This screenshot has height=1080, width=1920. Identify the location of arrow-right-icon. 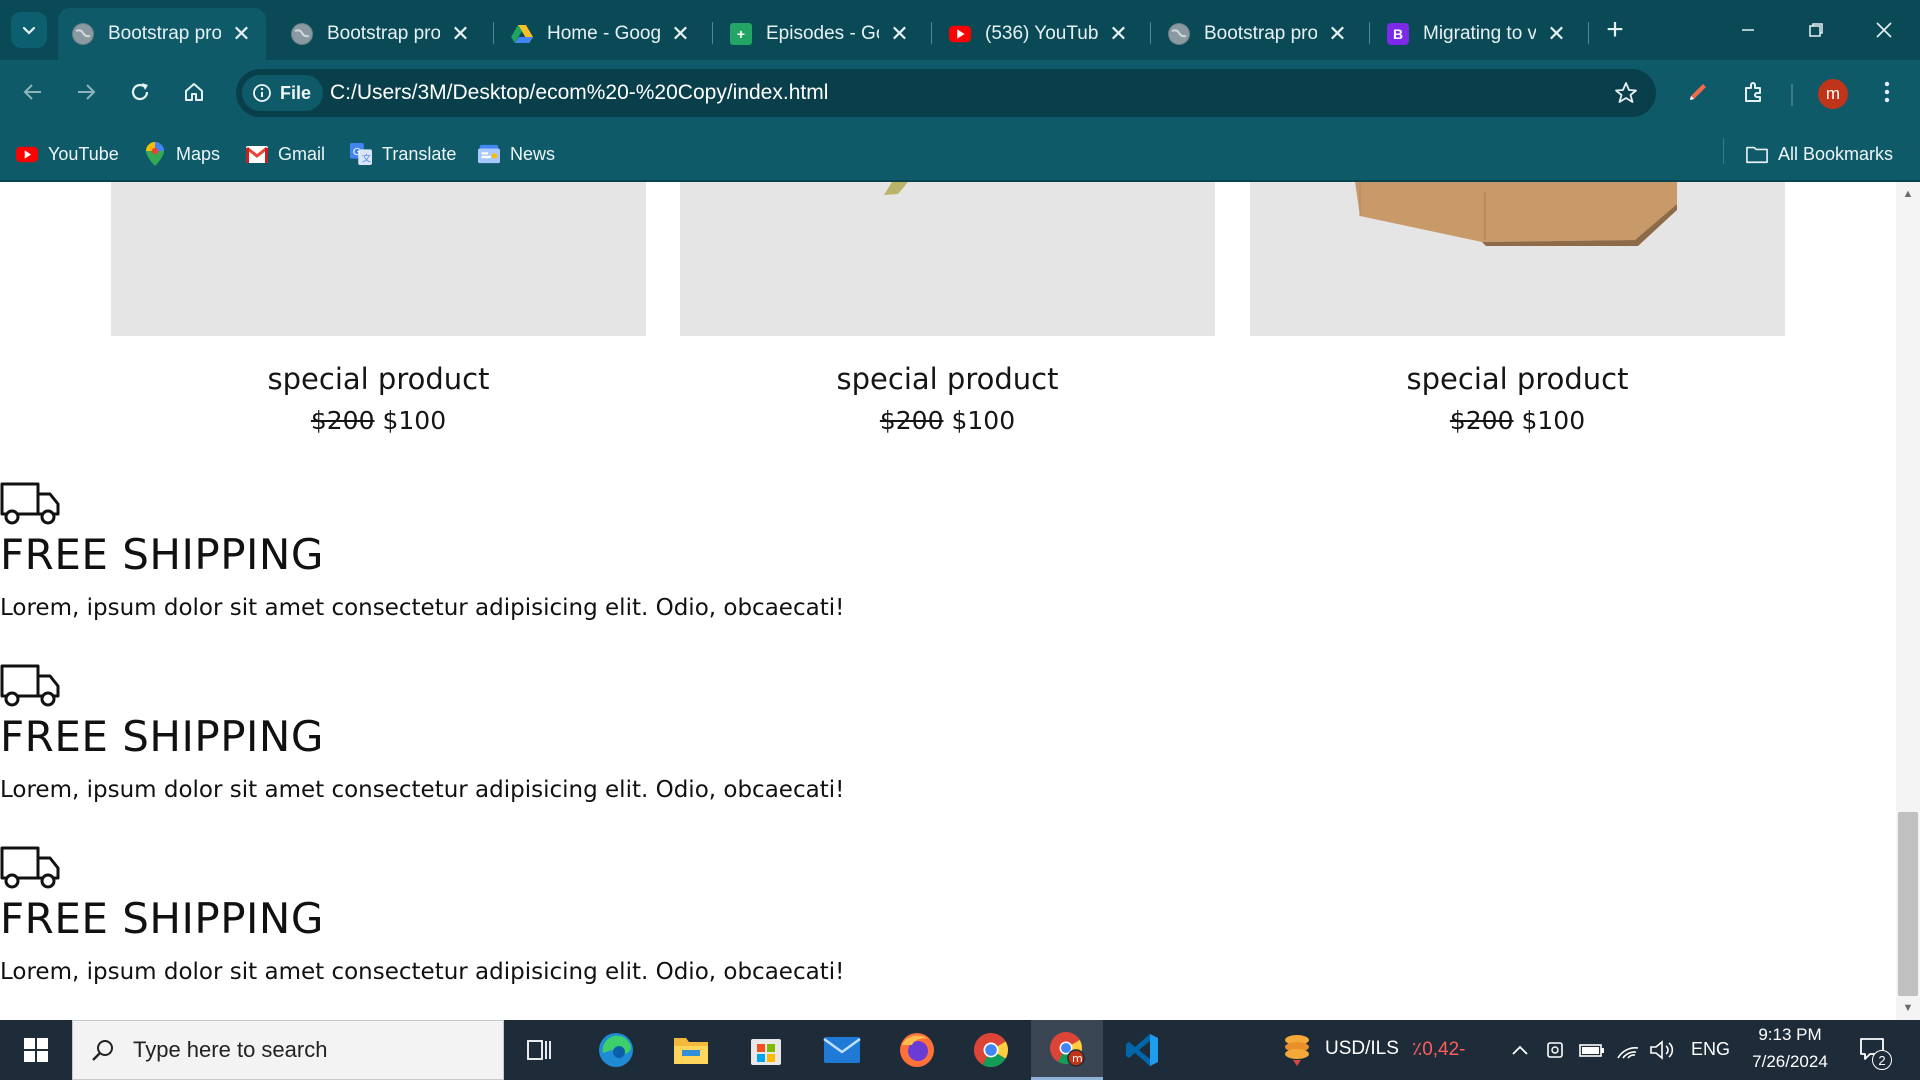
(87, 92).